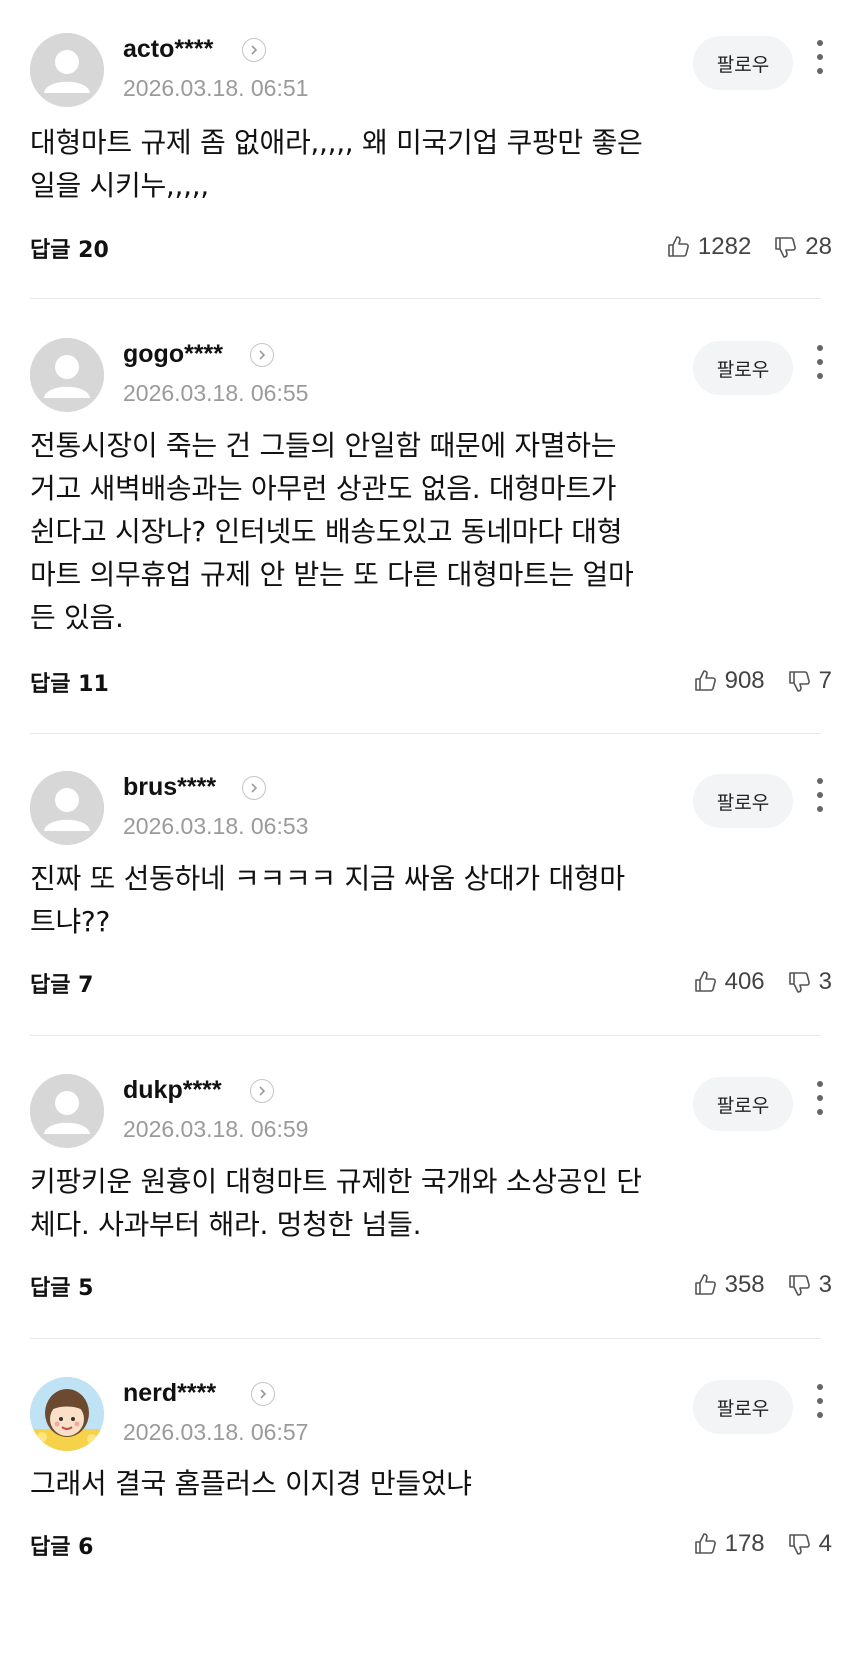  What do you see at coordinates (216, 1129) in the screenshot?
I see `timestamp: 2026.03.18. 06:59` at bounding box center [216, 1129].